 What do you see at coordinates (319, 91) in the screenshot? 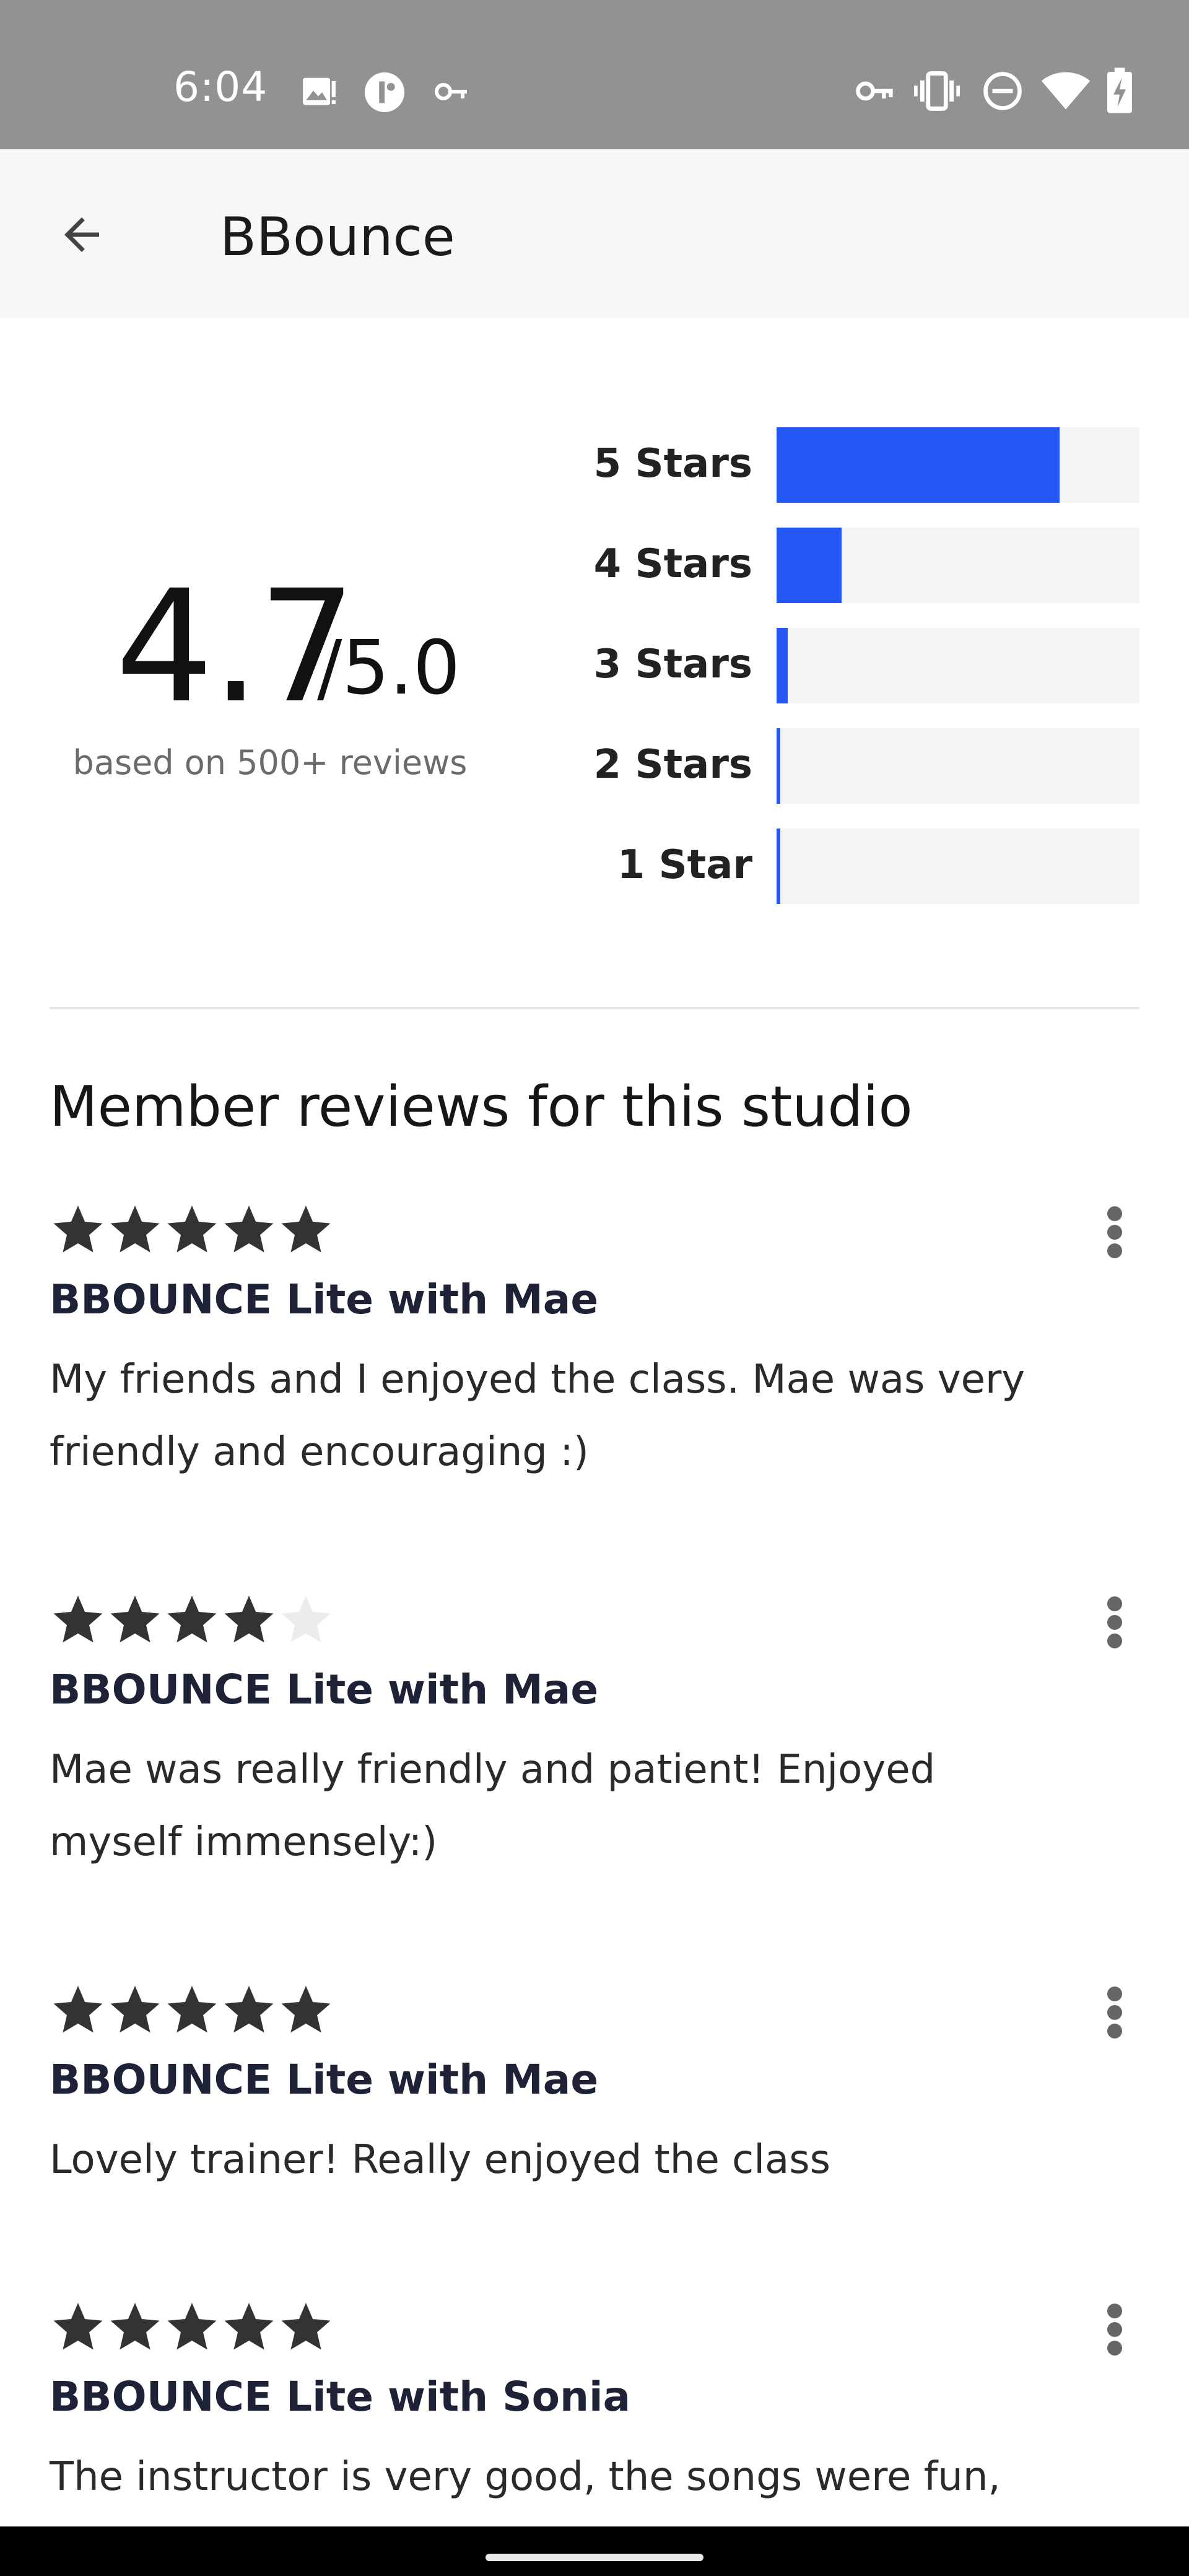
I see `image-alert-icon` at bounding box center [319, 91].